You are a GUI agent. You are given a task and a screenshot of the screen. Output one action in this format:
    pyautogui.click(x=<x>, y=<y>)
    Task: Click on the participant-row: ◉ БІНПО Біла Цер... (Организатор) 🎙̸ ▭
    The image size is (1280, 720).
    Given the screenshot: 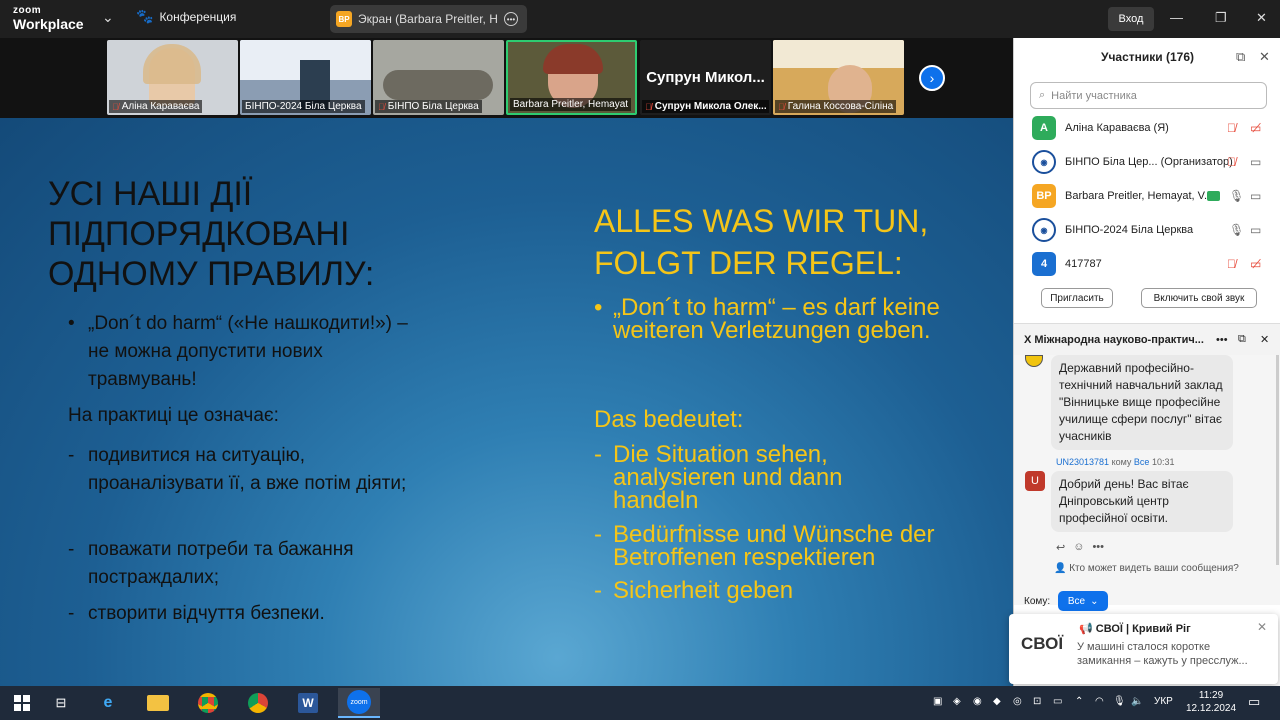 What is the action you would take?
    pyautogui.click(x=1147, y=162)
    